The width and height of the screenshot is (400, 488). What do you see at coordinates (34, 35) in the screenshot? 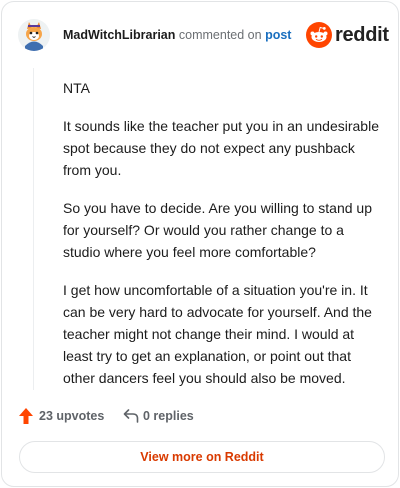
I see `cat-avatar-icon` at bounding box center [34, 35].